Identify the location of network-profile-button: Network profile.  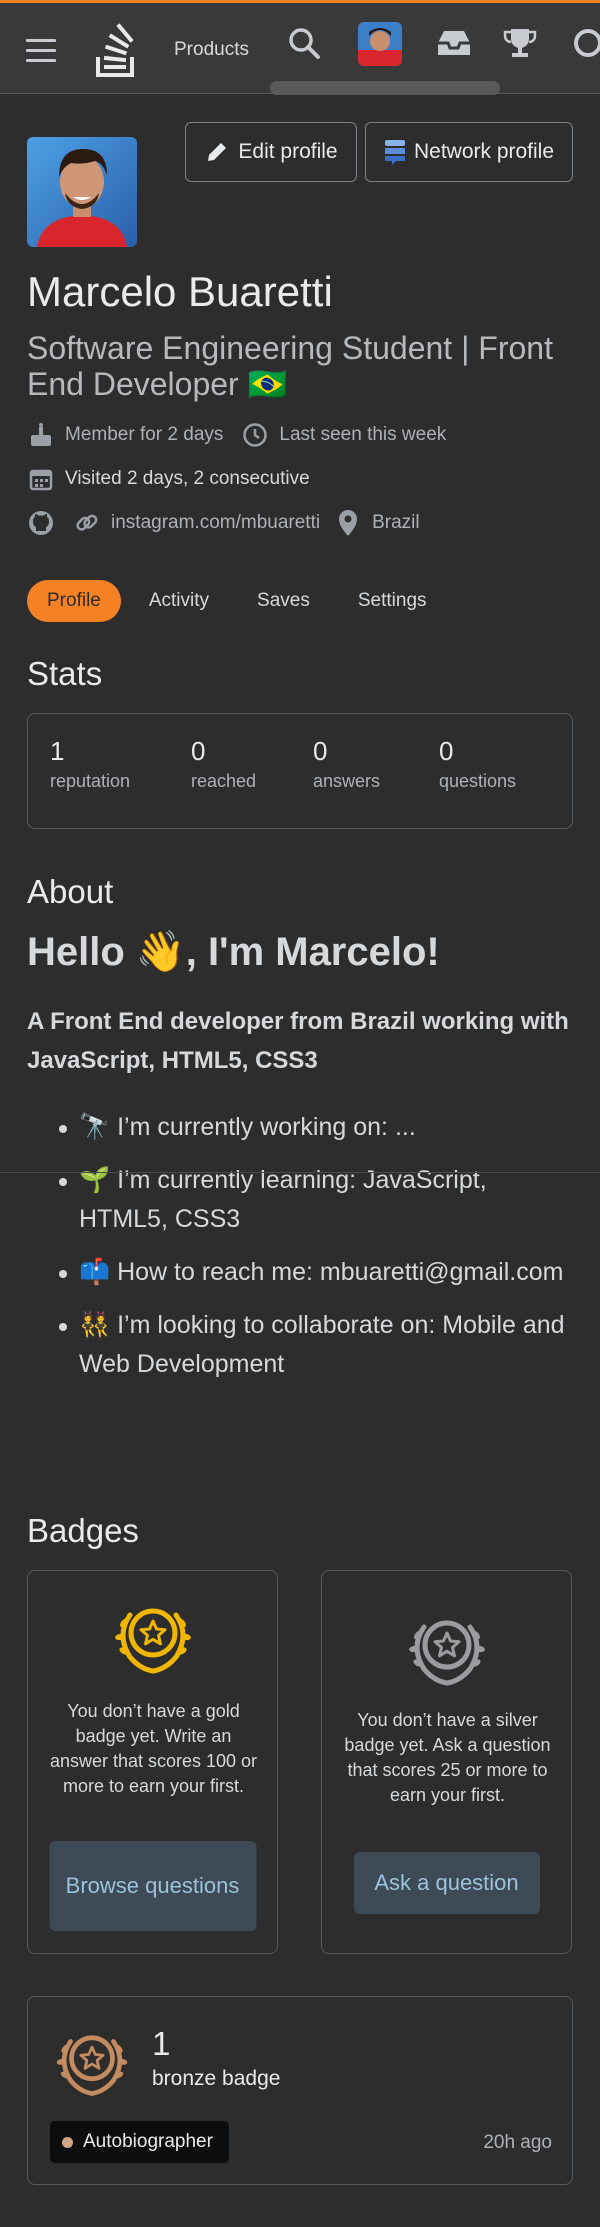
(469, 152).